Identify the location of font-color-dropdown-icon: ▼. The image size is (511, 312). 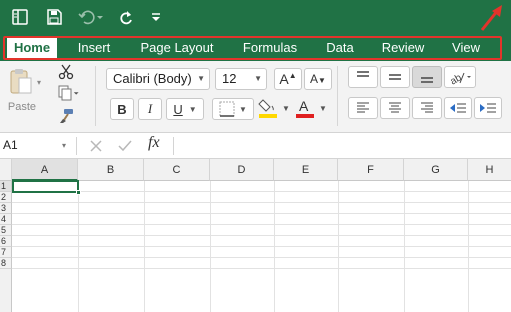
(323, 108).